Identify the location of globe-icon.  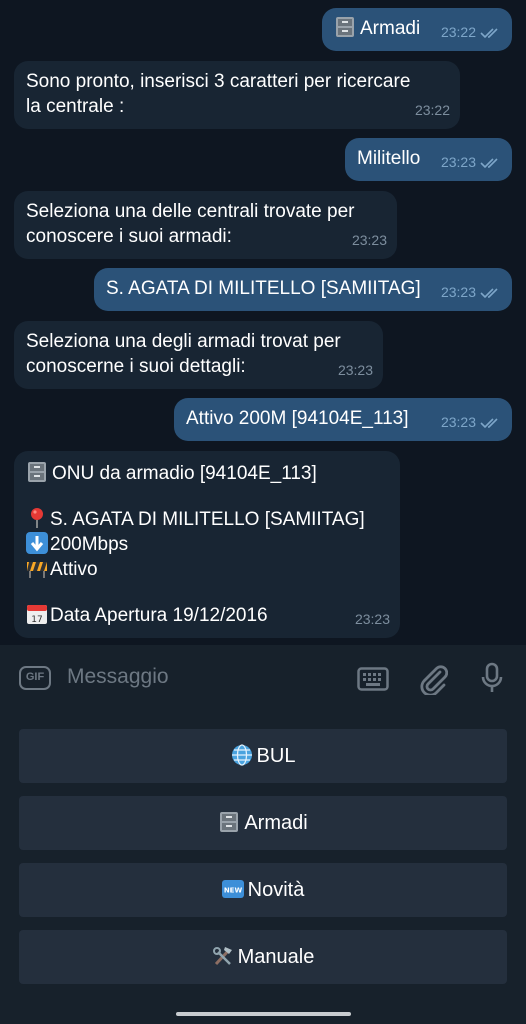
(242, 755).